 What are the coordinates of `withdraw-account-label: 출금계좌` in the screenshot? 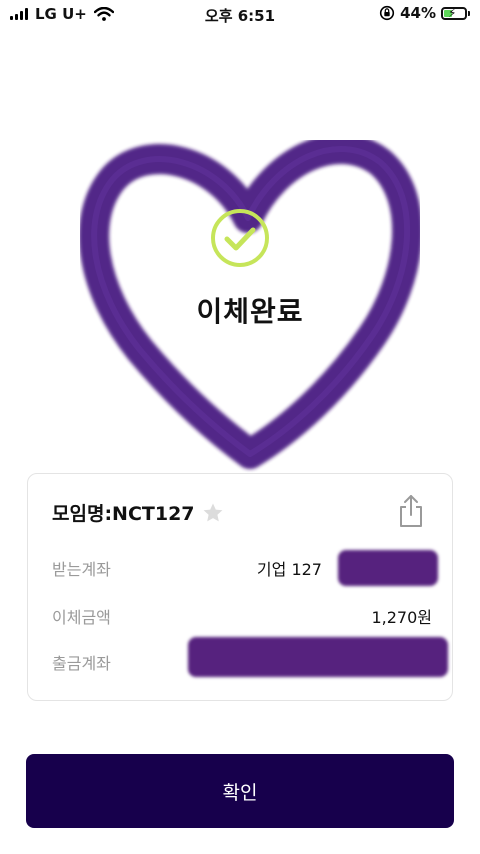 It's located at (81, 663).